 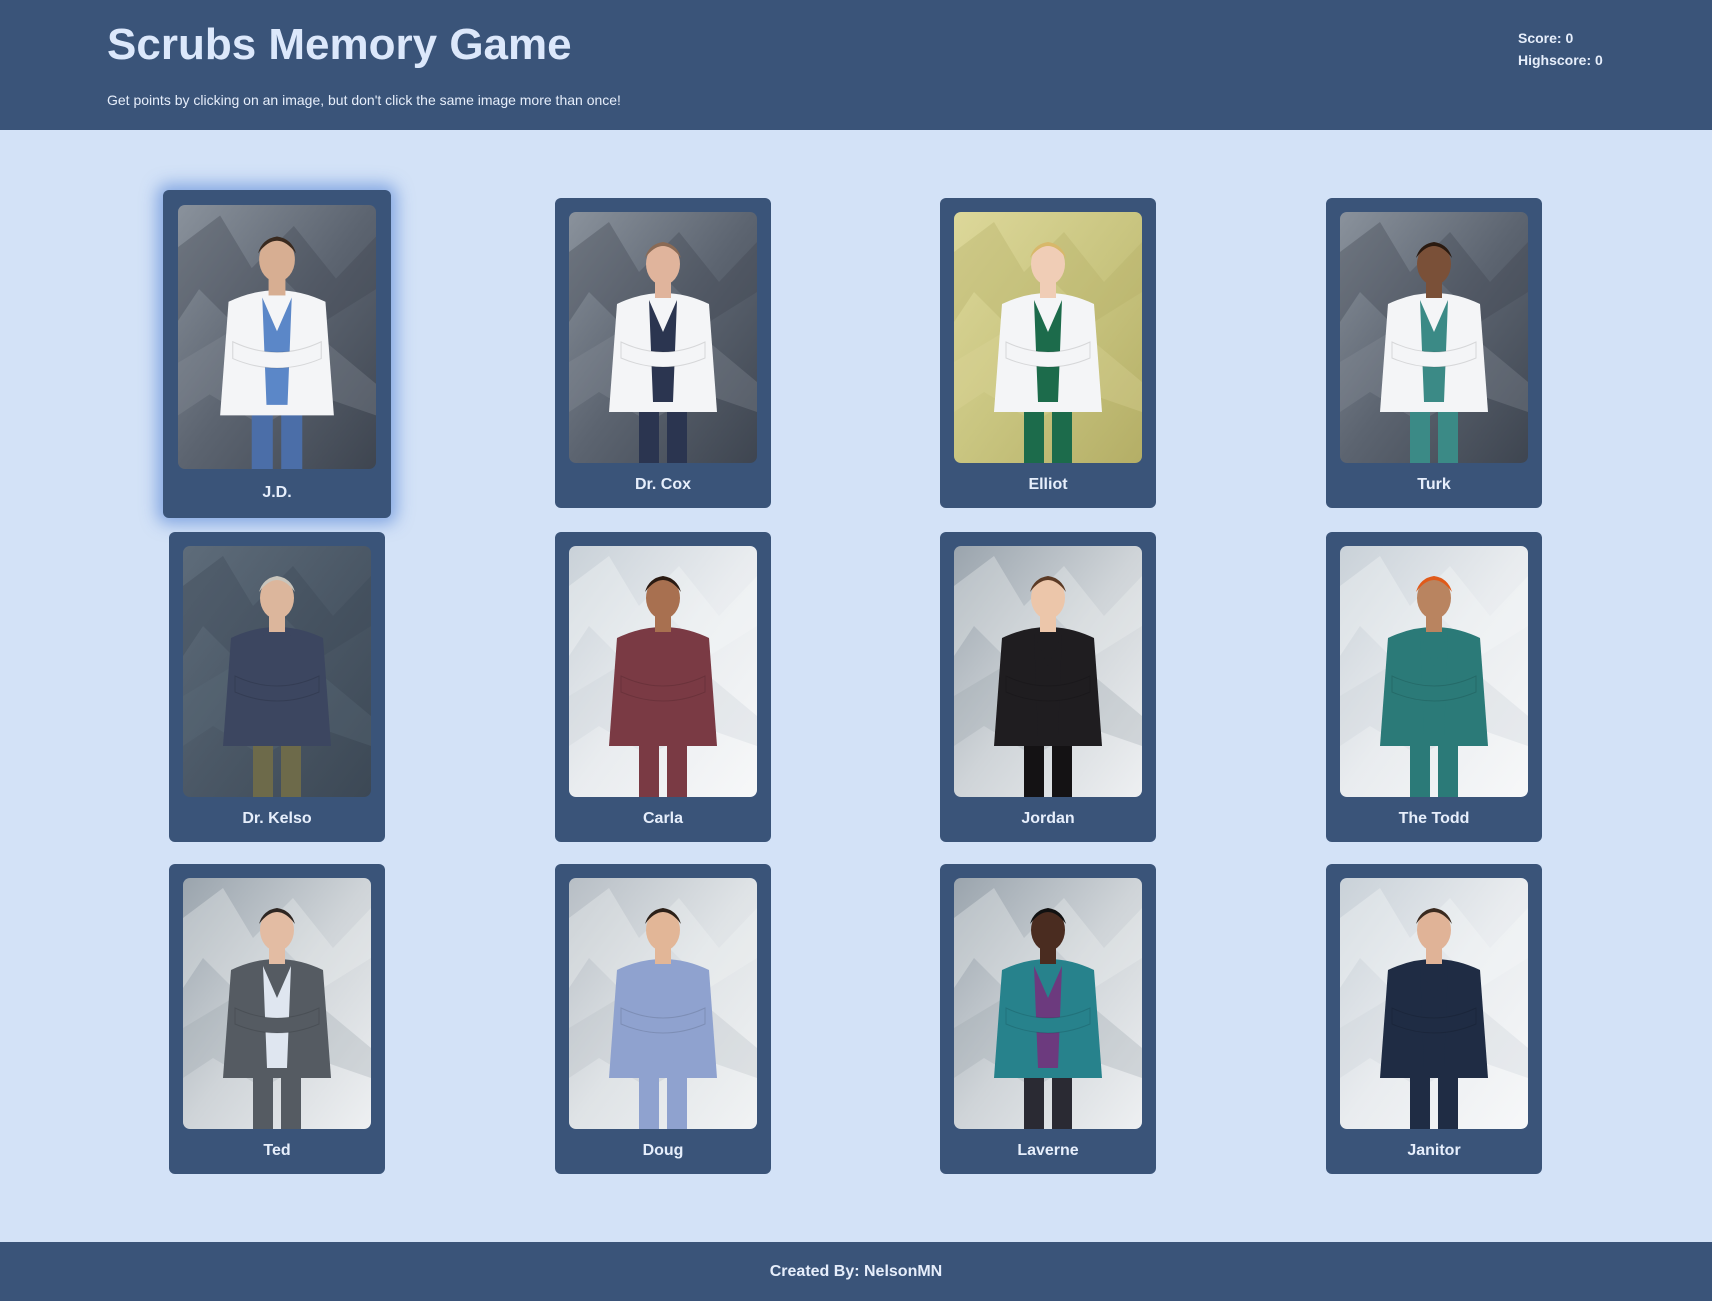 I want to click on character-card: Carla, so click(x=663, y=687).